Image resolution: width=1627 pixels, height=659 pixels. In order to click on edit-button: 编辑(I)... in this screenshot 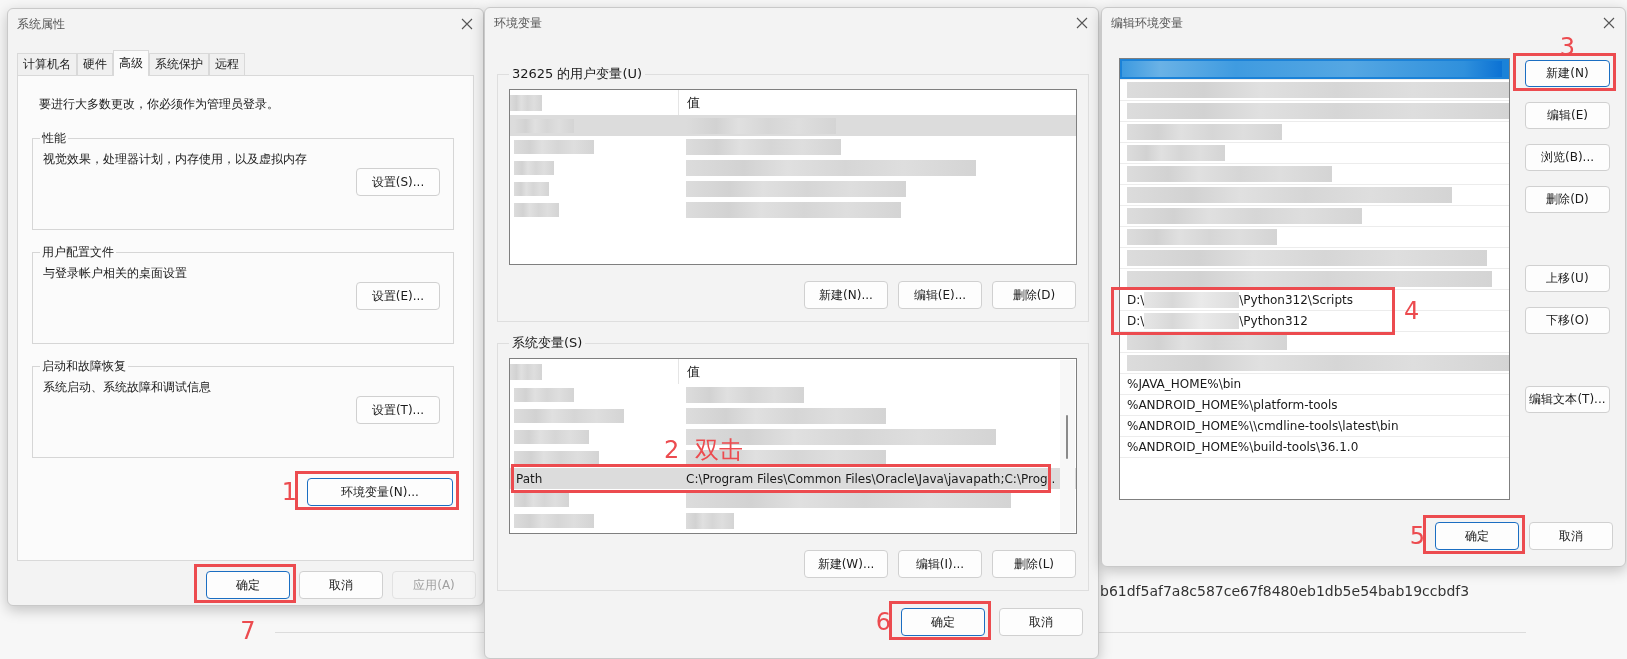, I will do `click(940, 564)`.